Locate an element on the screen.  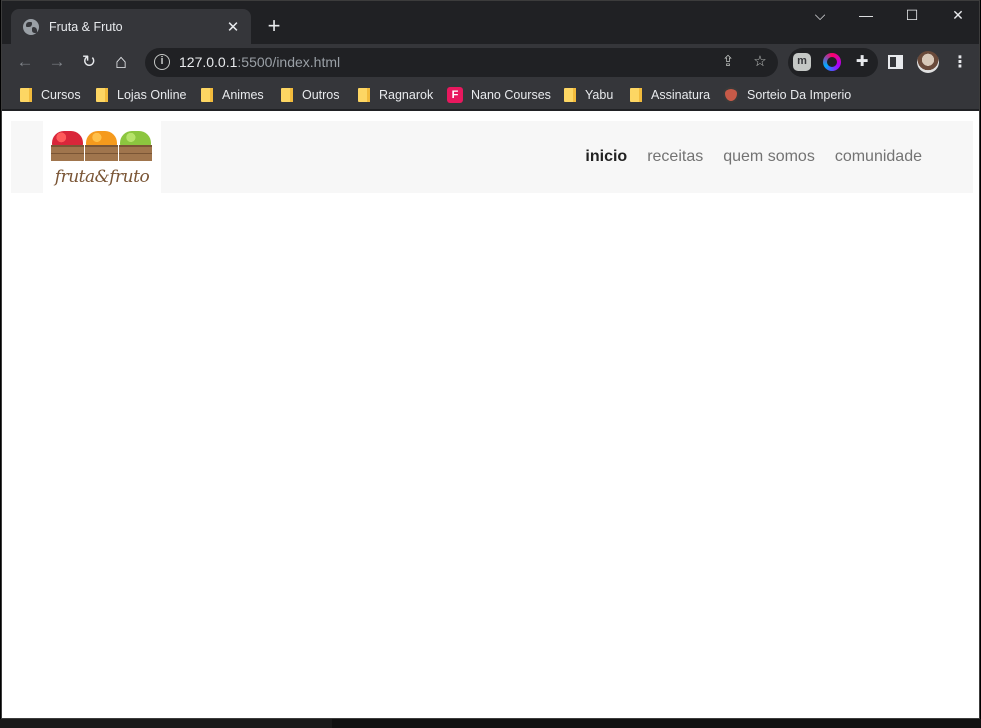
bookmark-cursos: Cursos is located at coordinates (50, 95).